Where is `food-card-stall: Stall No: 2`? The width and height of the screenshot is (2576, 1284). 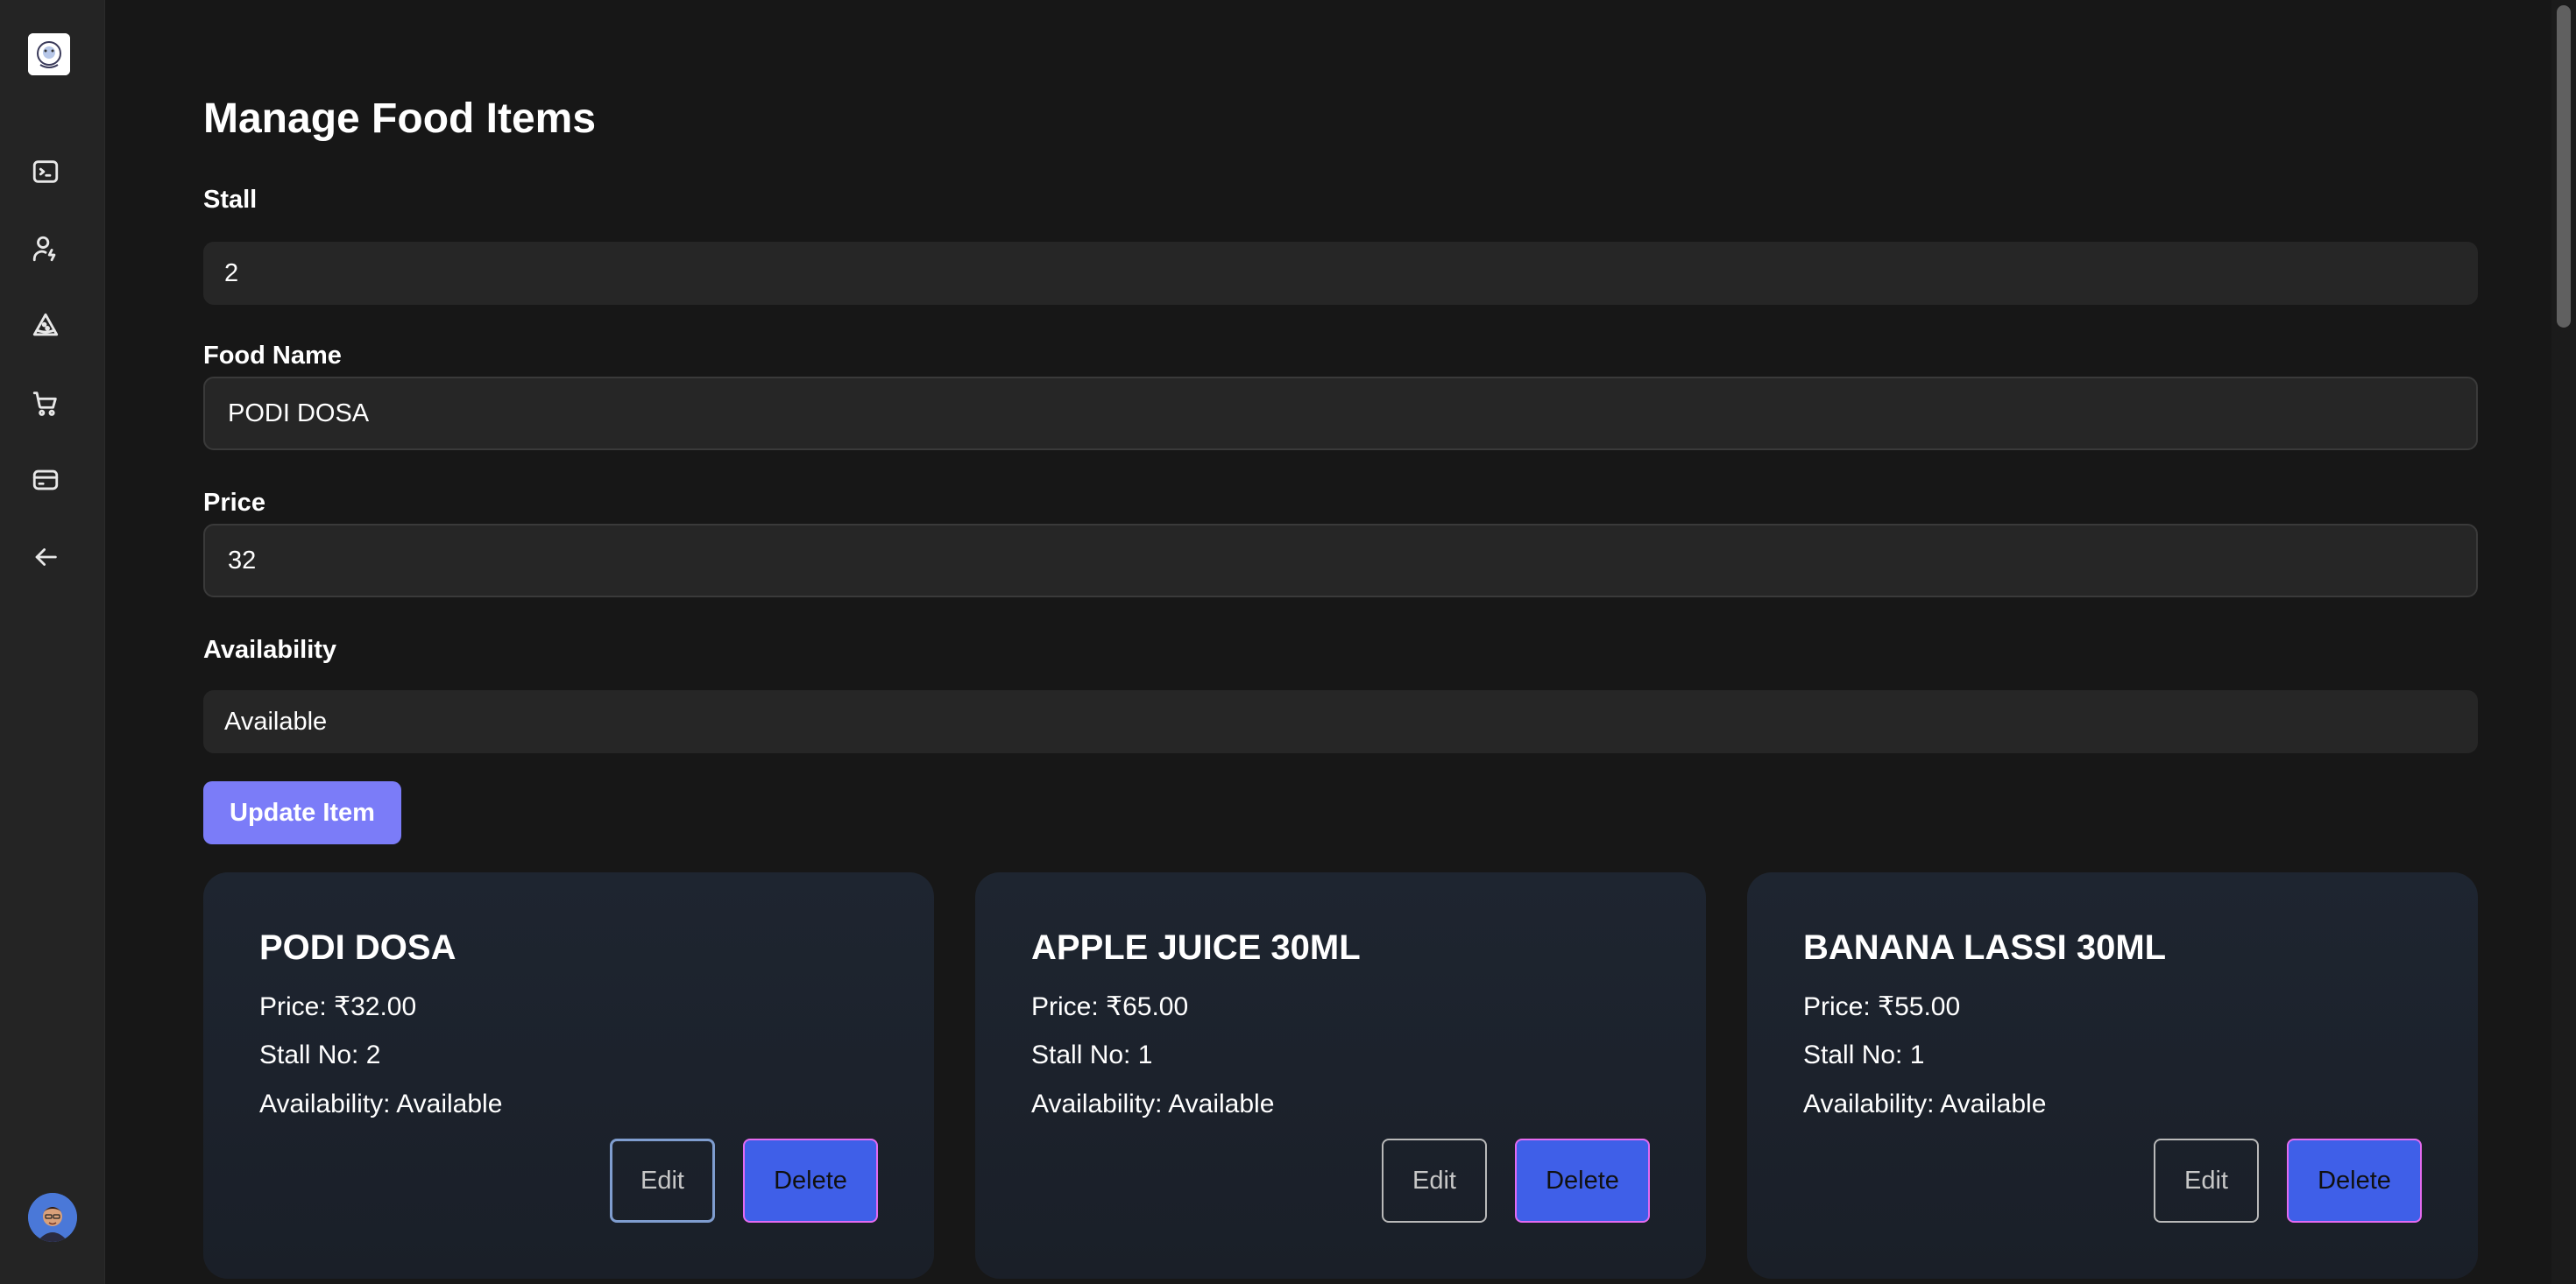
food-card-stall: Stall No: 2 is located at coordinates (320, 1055).